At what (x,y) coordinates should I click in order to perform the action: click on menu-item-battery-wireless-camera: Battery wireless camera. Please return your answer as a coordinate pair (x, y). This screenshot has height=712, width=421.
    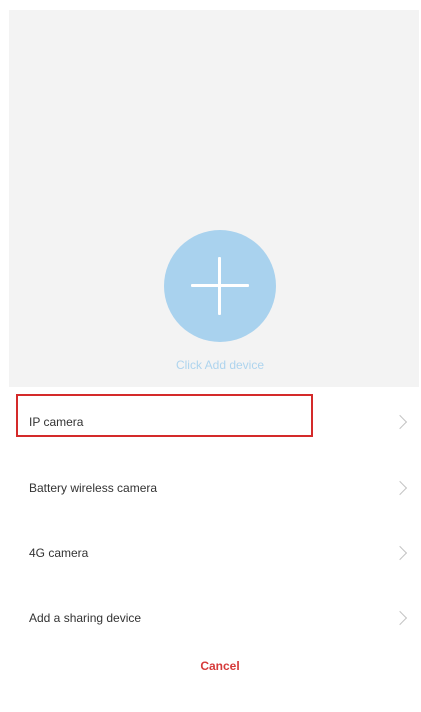
    Looking at the image, I should click on (214, 488).